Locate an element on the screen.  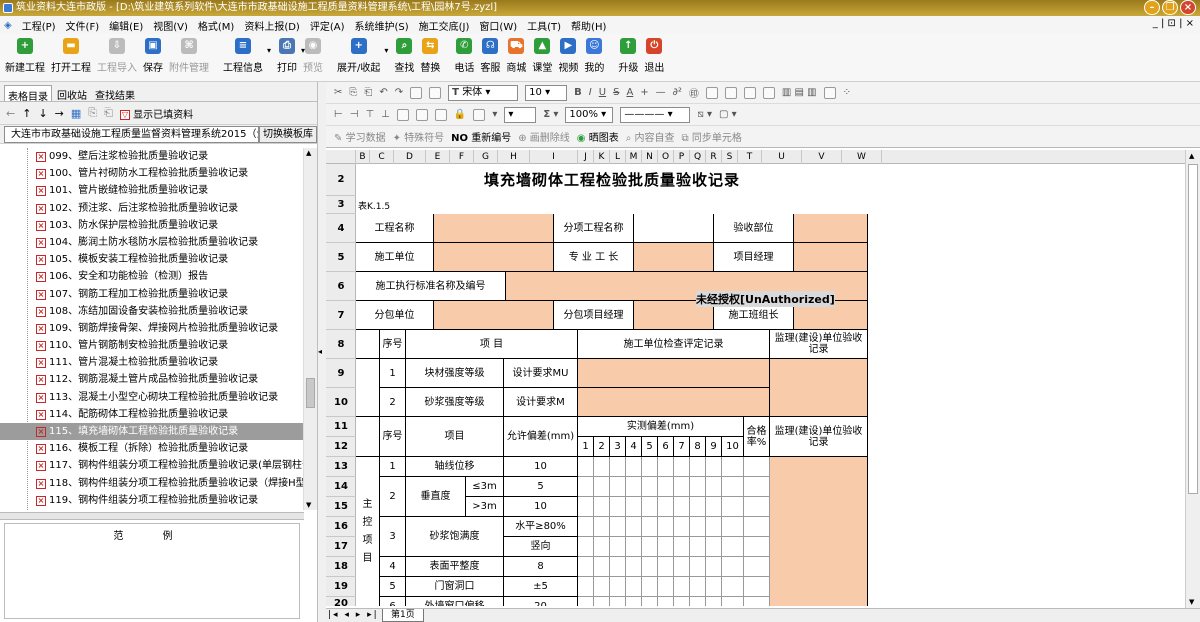
pane-splitter is located at coordinates (152, 516).